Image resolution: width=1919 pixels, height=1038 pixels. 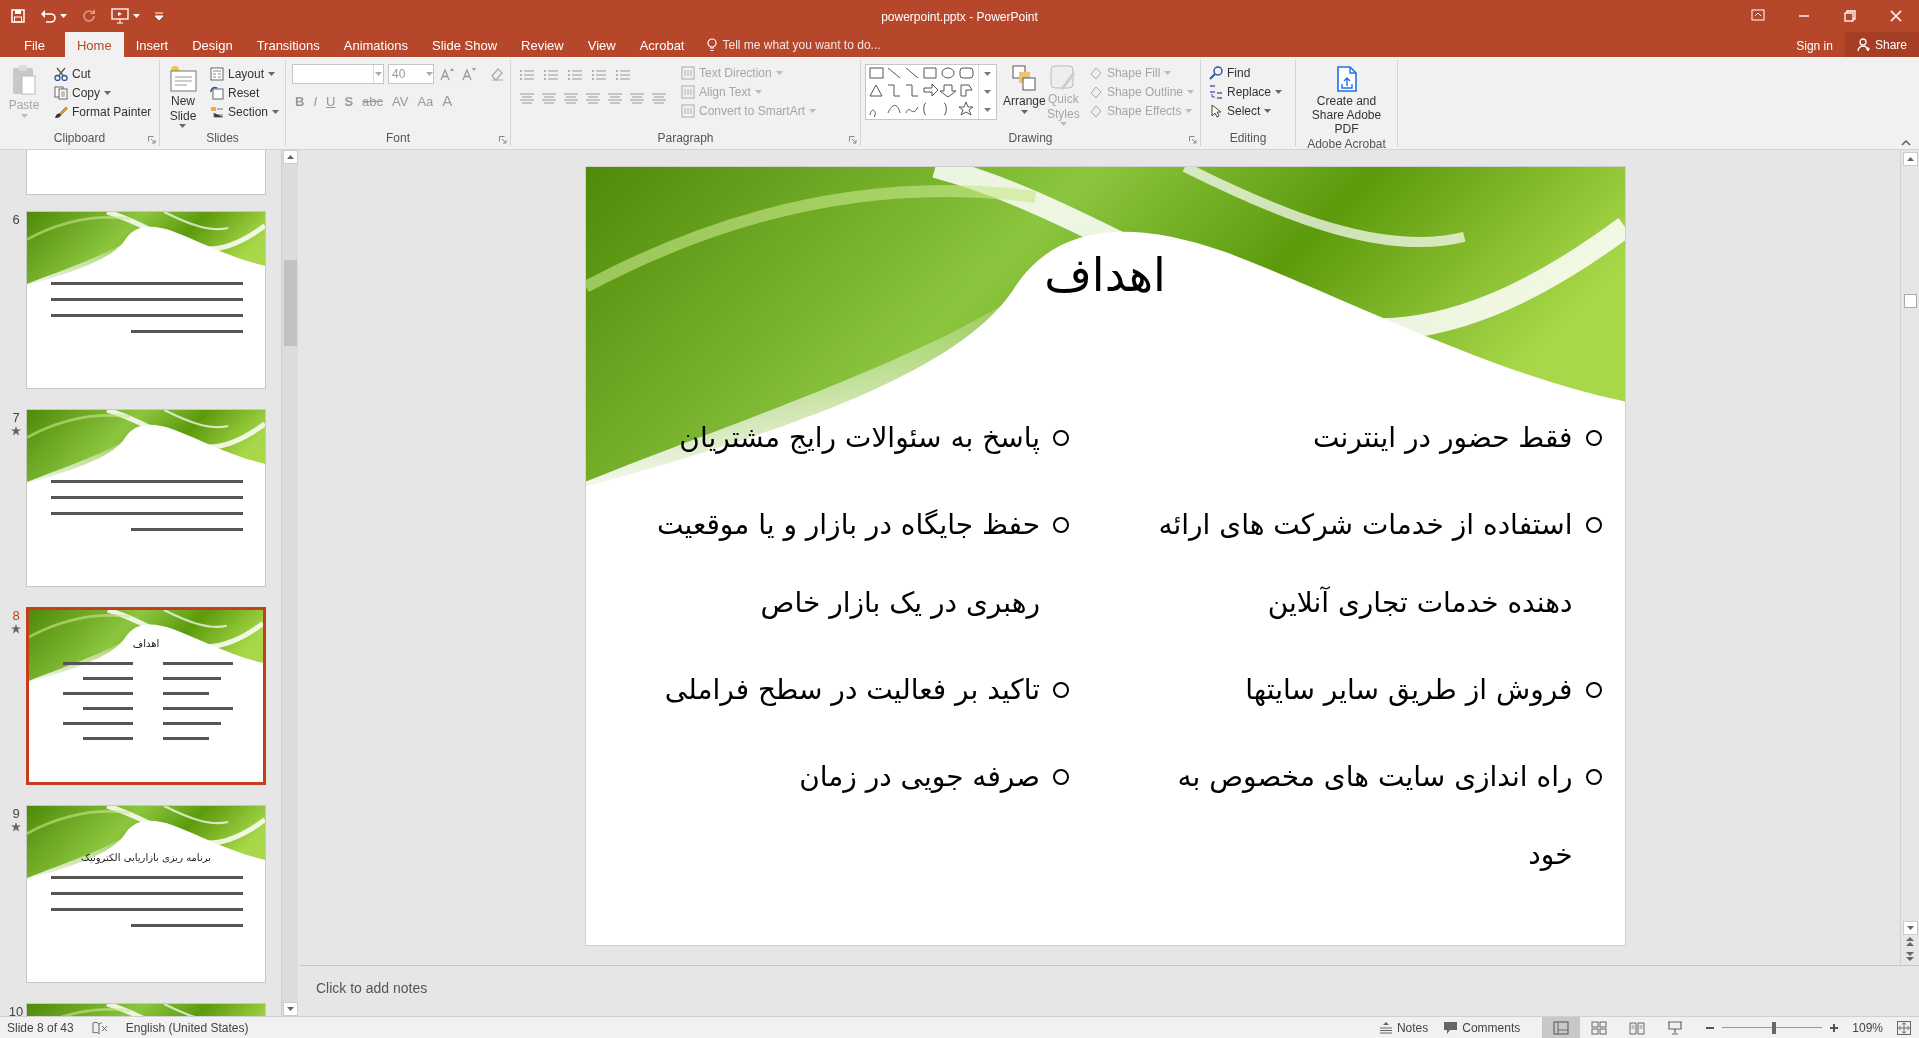 What do you see at coordinates (465, 44) in the screenshot?
I see `ribbon-tab: Slide Show` at bounding box center [465, 44].